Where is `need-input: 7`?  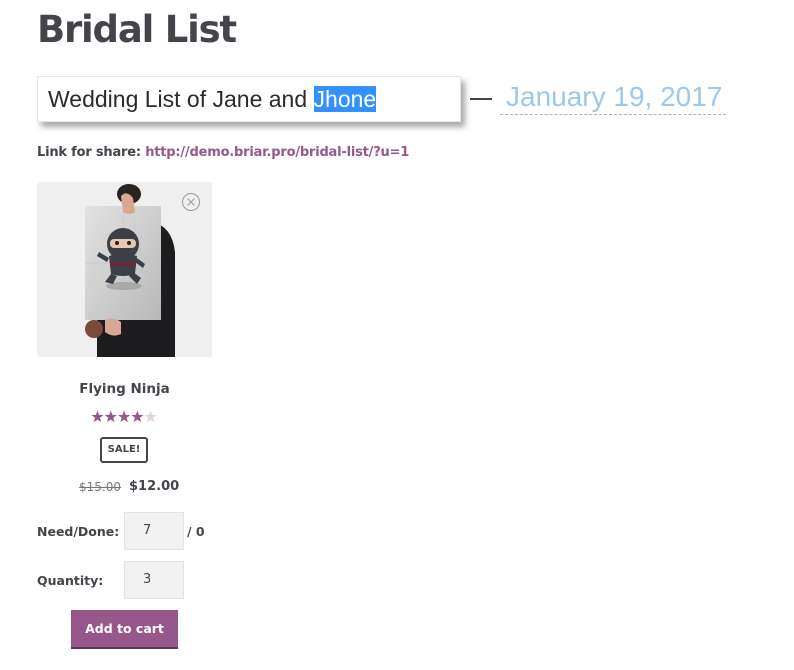 need-input: 7 is located at coordinates (154, 531).